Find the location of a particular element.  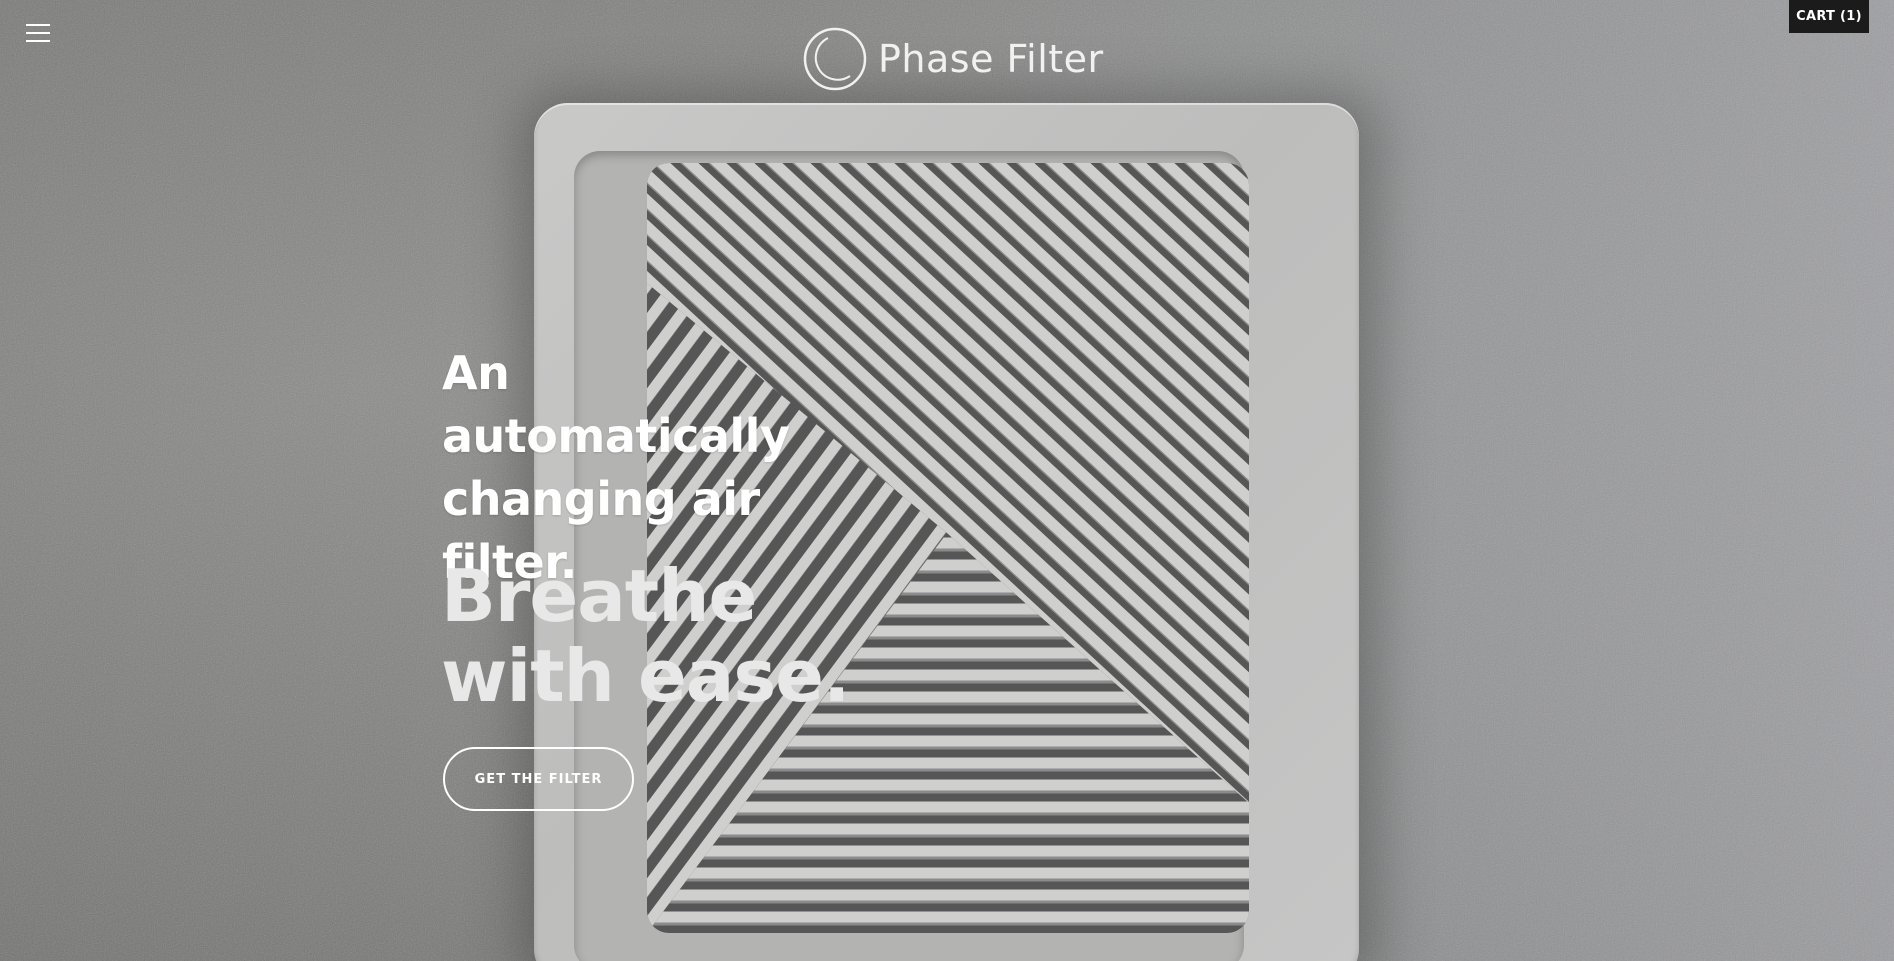

logo: Phase Filter is located at coordinates (953, 59).